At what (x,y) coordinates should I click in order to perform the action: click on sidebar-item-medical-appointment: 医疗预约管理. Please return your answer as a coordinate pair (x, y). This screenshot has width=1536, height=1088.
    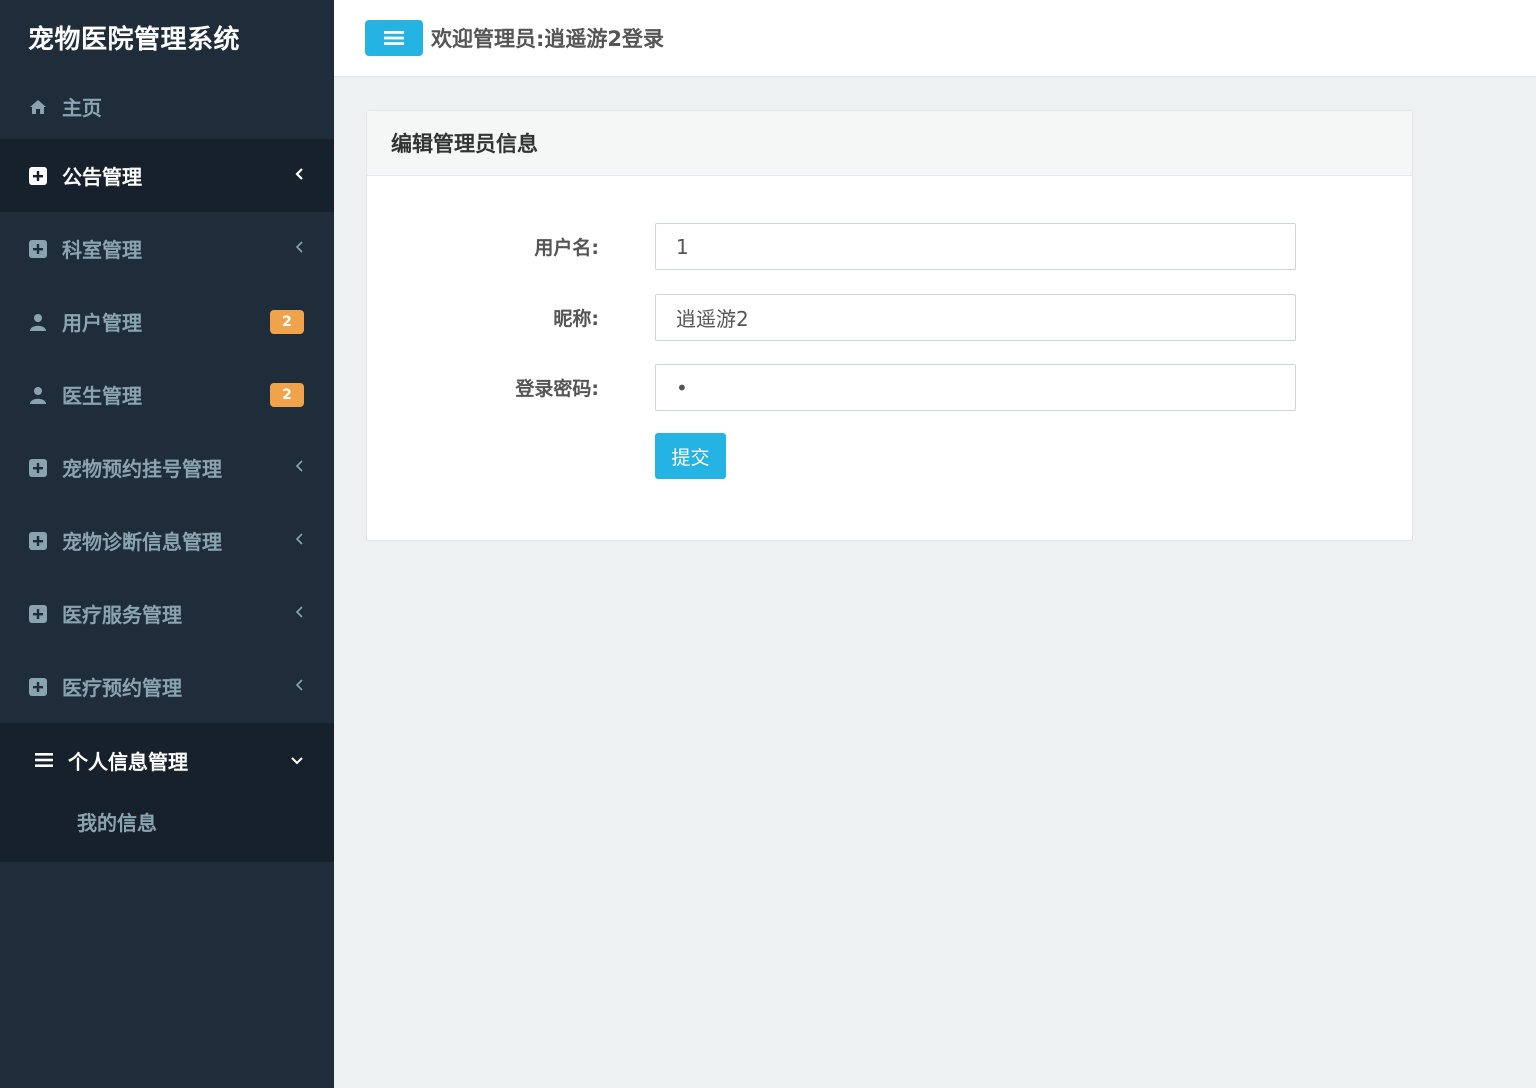
    Looking at the image, I should click on (167, 686).